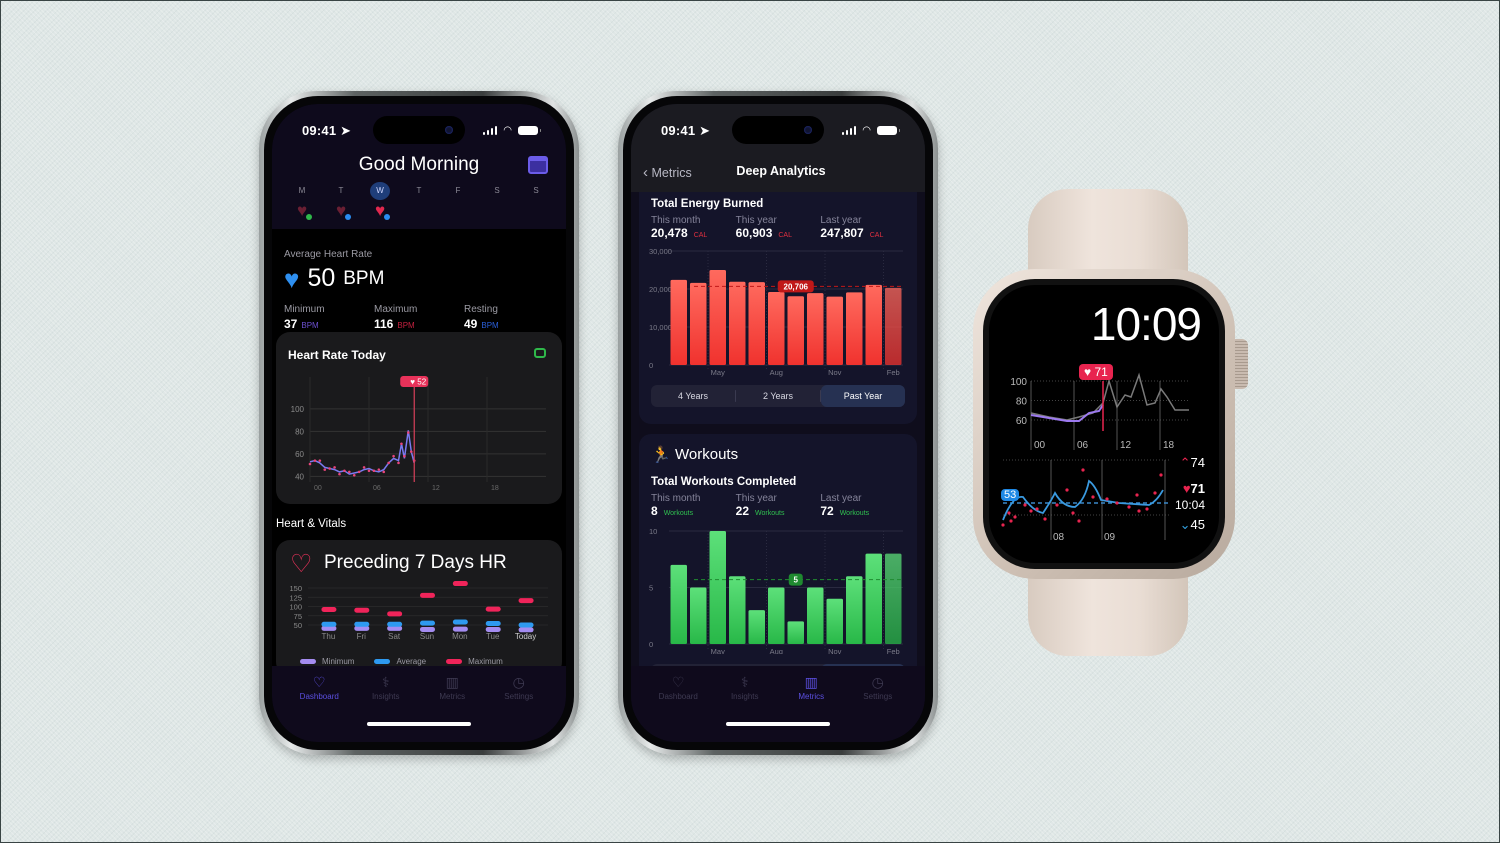 The width and height of the screenshot is (1500, 843). I want to click on x-tick-label: 00, so click(1040, 445).